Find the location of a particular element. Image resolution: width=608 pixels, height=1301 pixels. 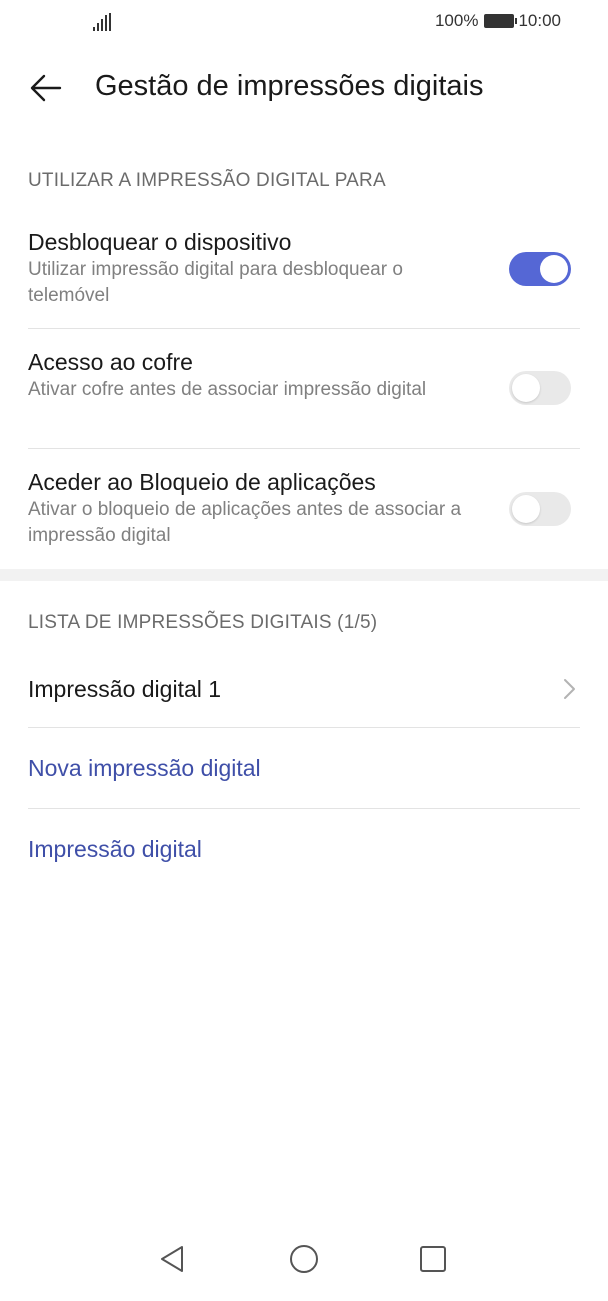

vault-access-toggle is located at coordinates (540, 388).